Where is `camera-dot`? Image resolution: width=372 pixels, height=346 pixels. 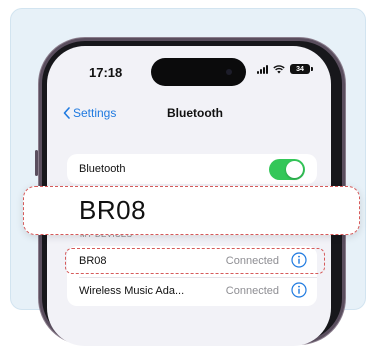 camera-dot is located at coordinates (229, 72).